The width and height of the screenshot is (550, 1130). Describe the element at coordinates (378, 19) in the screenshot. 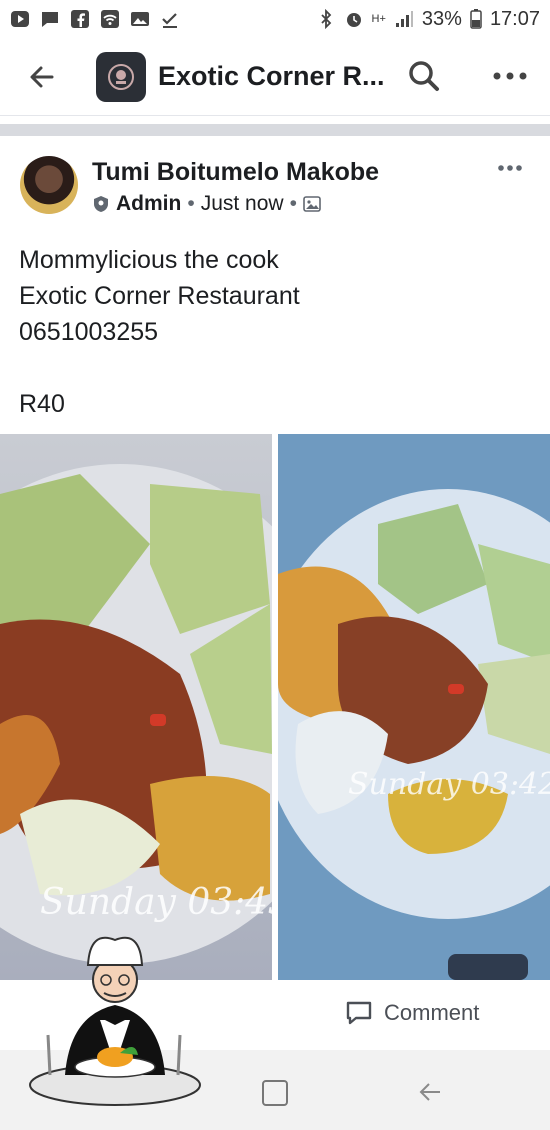

I see `network-type: H+` at that location.